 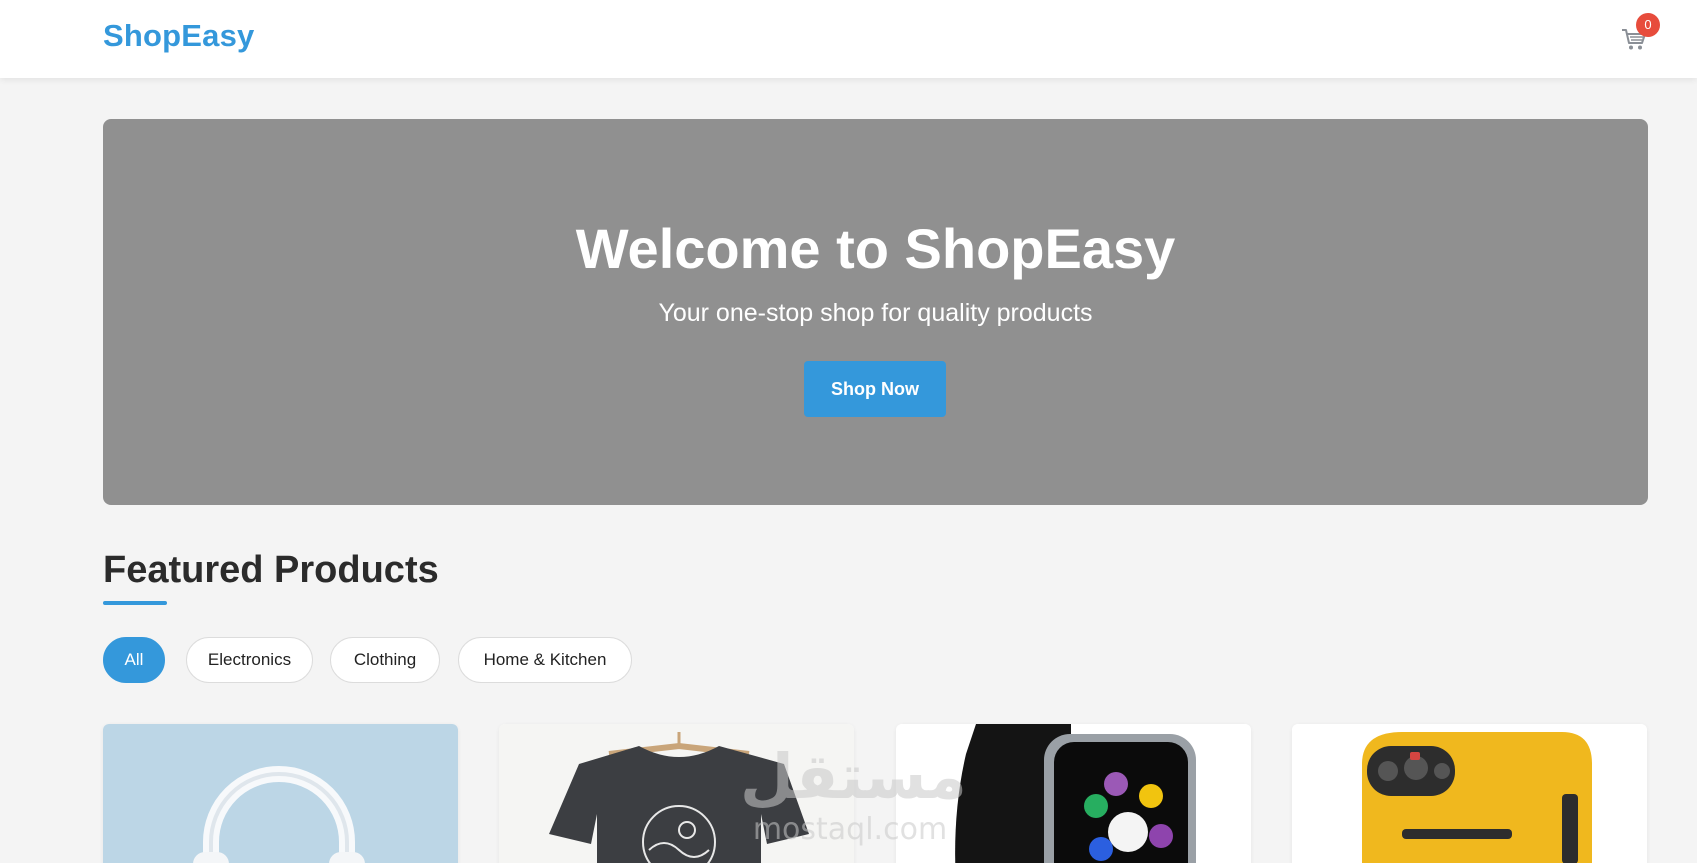 I want to click on featured-products-title: Featured Products, so click(x=271, y=570).